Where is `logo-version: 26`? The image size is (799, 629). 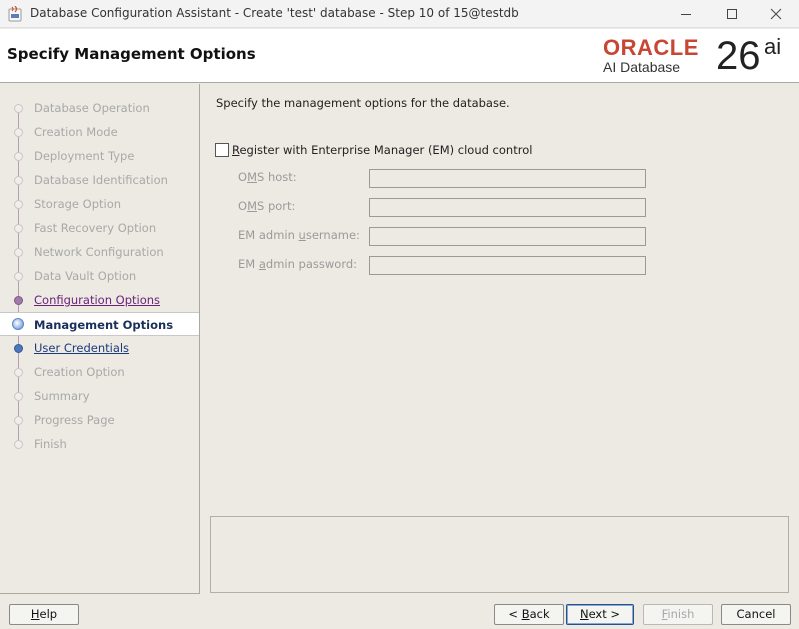
logo-version: 26 is located at coordinates (738, 56).